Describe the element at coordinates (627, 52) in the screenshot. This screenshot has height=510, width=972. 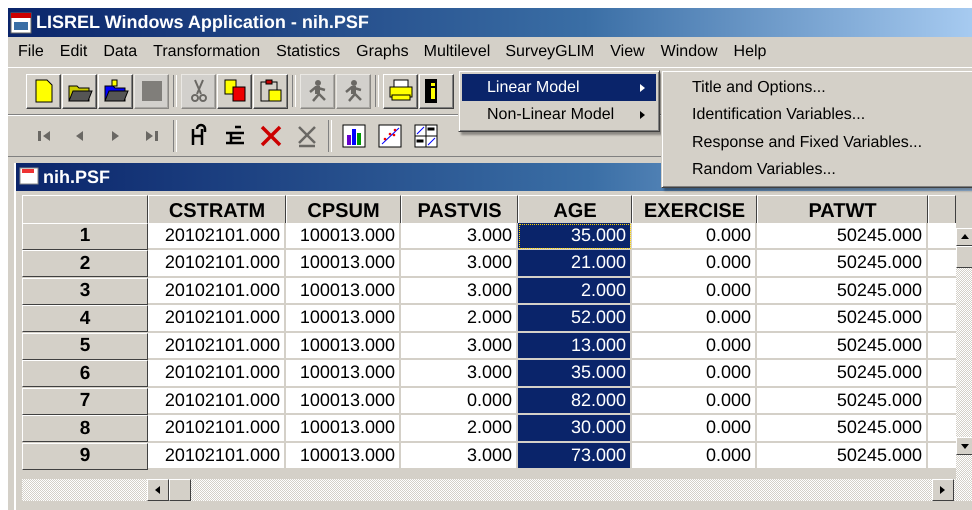
I see `menu-item: View` at that location.